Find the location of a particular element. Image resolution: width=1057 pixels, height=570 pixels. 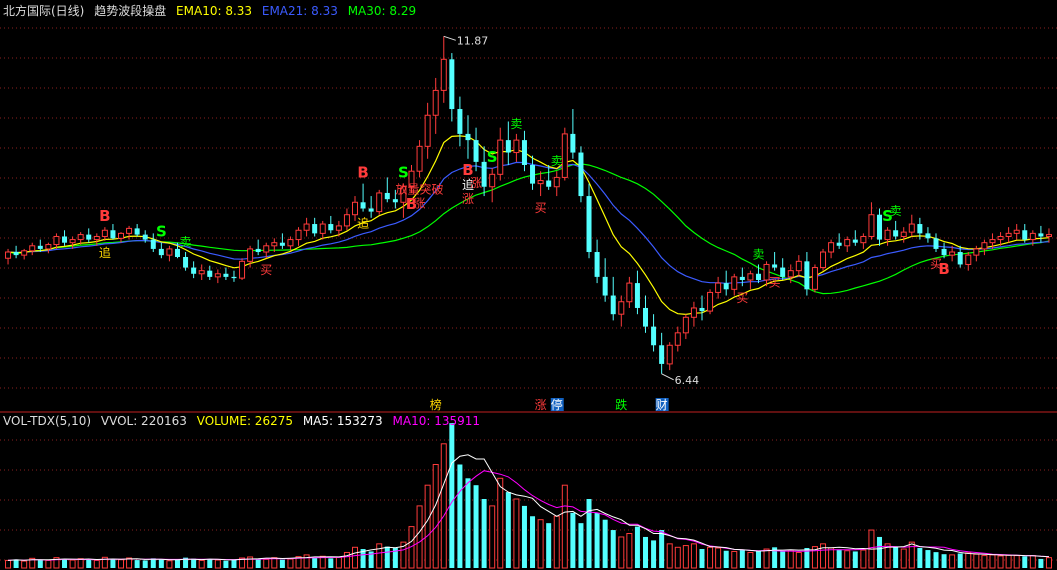

indicator-name: 趋势波段操盘 is located at coordinates (130, 11).